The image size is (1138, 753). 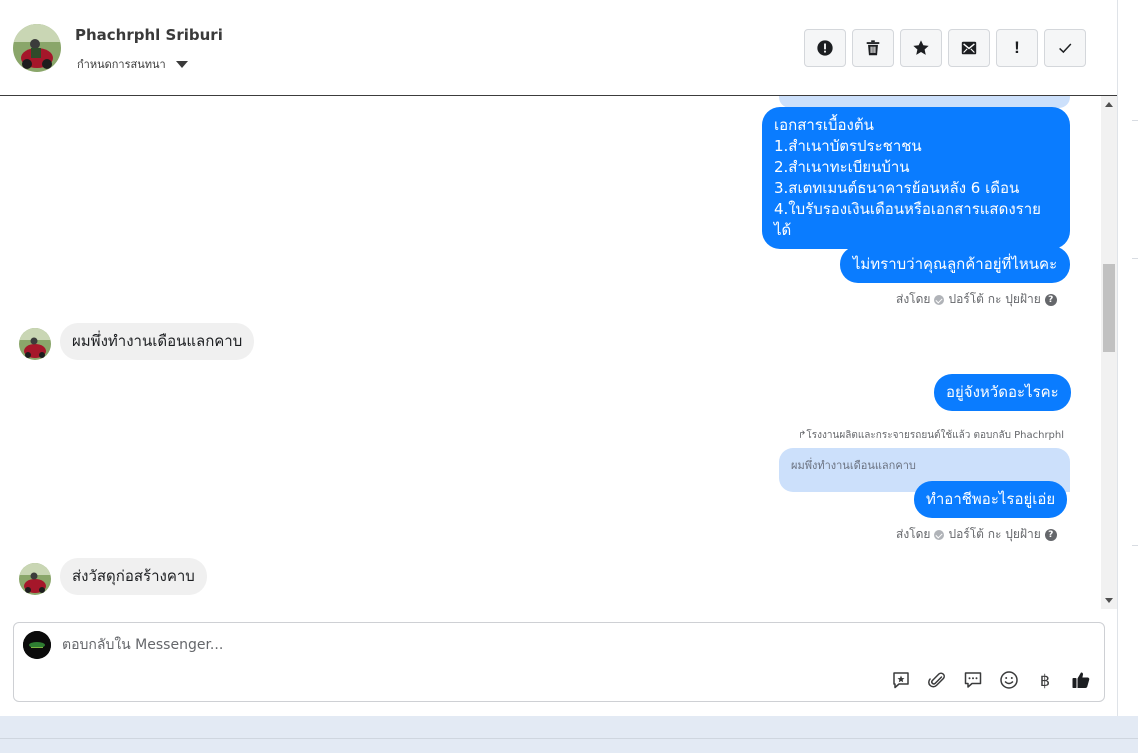 I want to click on saved-reply-icon, so click(x=901, y=680).